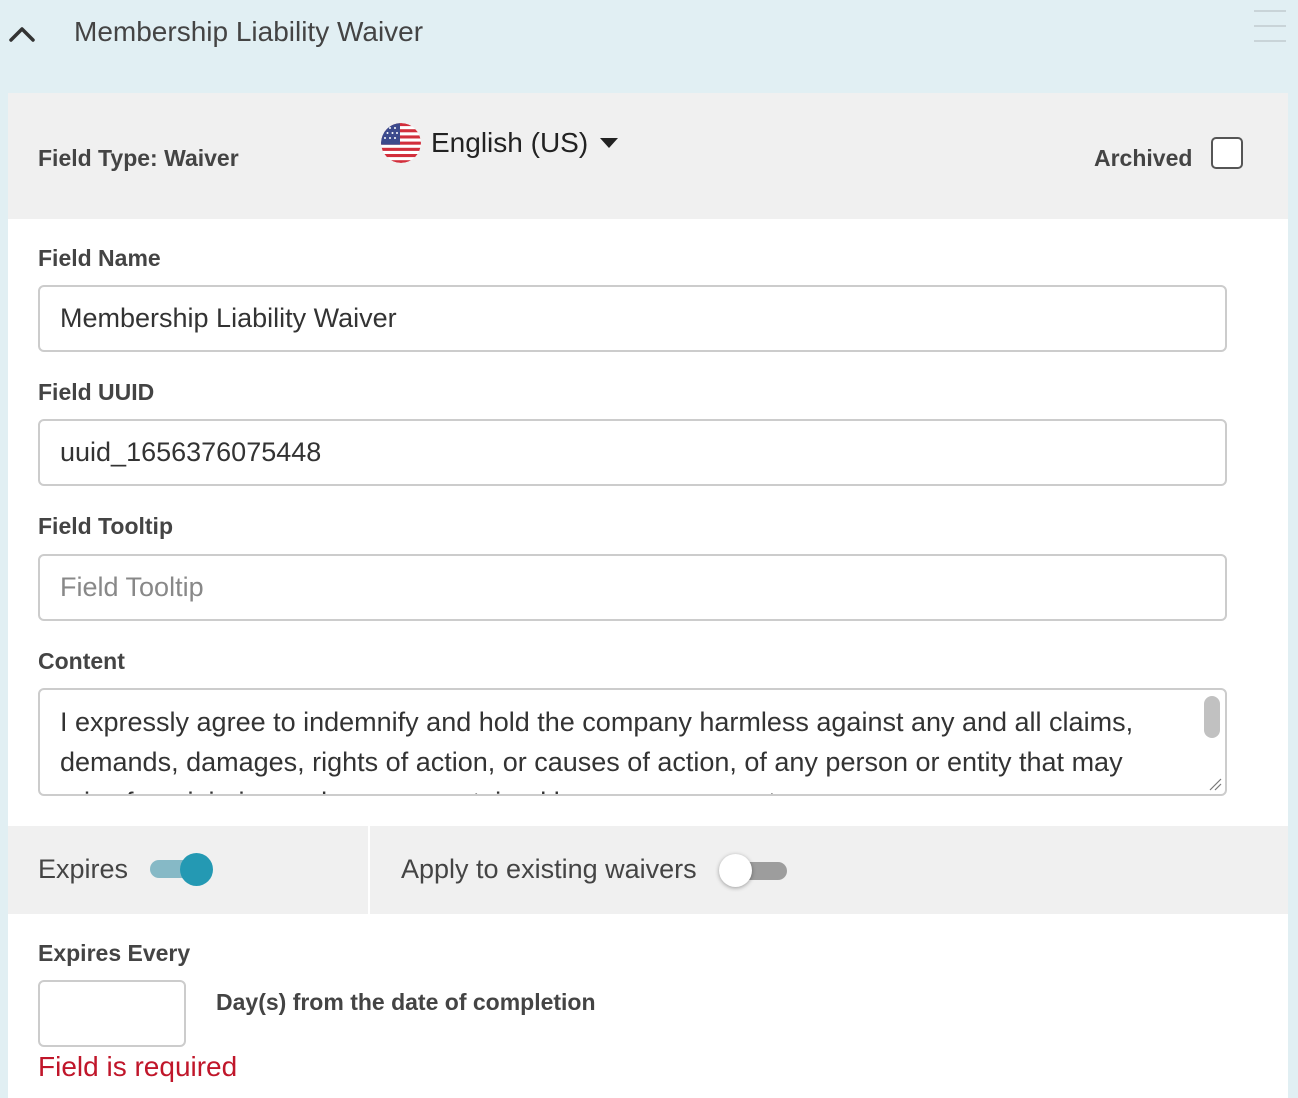 The height and width of the screenshot is (1098, 1298). Describe the element at coordinates (401, 143) in the screenshot. I see `us-flag-icon` at that location.